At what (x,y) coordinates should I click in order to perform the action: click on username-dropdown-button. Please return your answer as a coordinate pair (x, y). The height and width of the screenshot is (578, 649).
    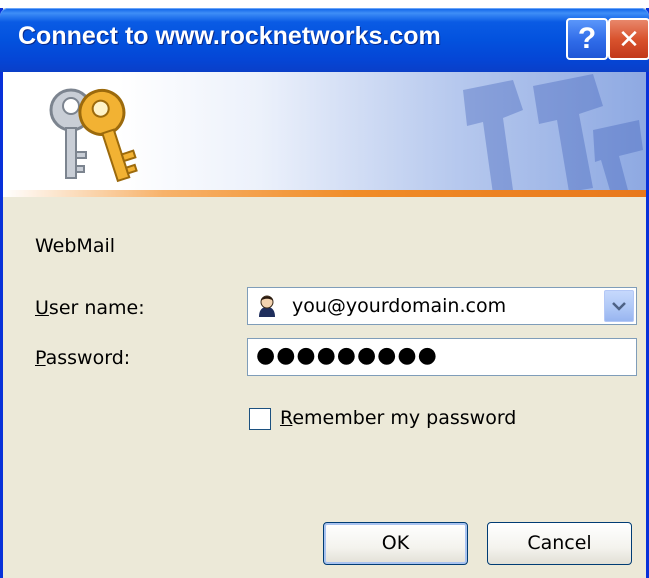
    Looking at the image, I should click on (619, 306).